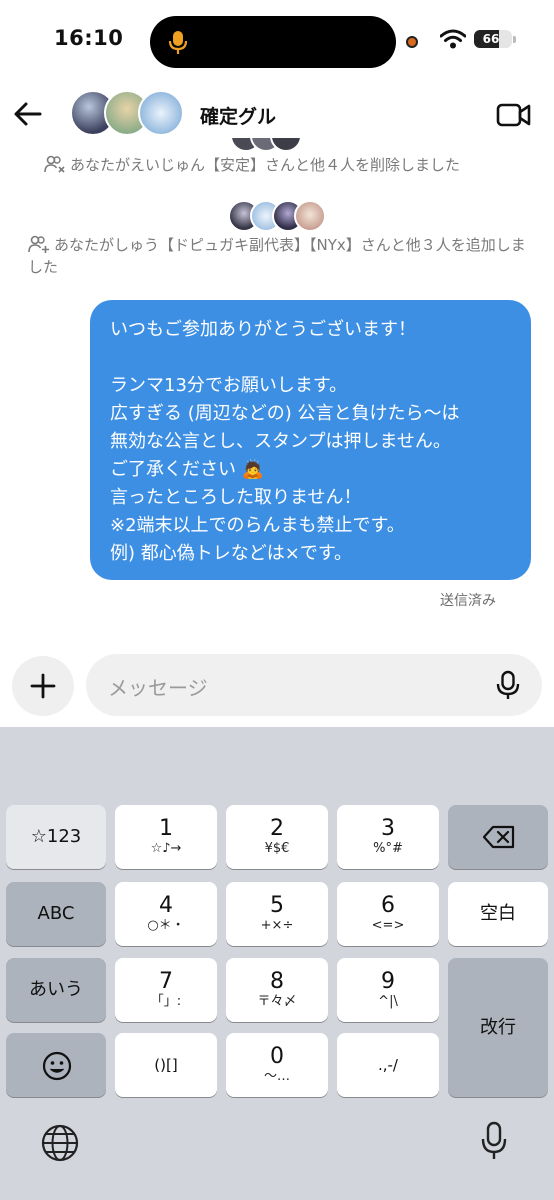 This screenshot has height=1200, width=554. I want to click on microphone-active-icon, so click(178, 42).